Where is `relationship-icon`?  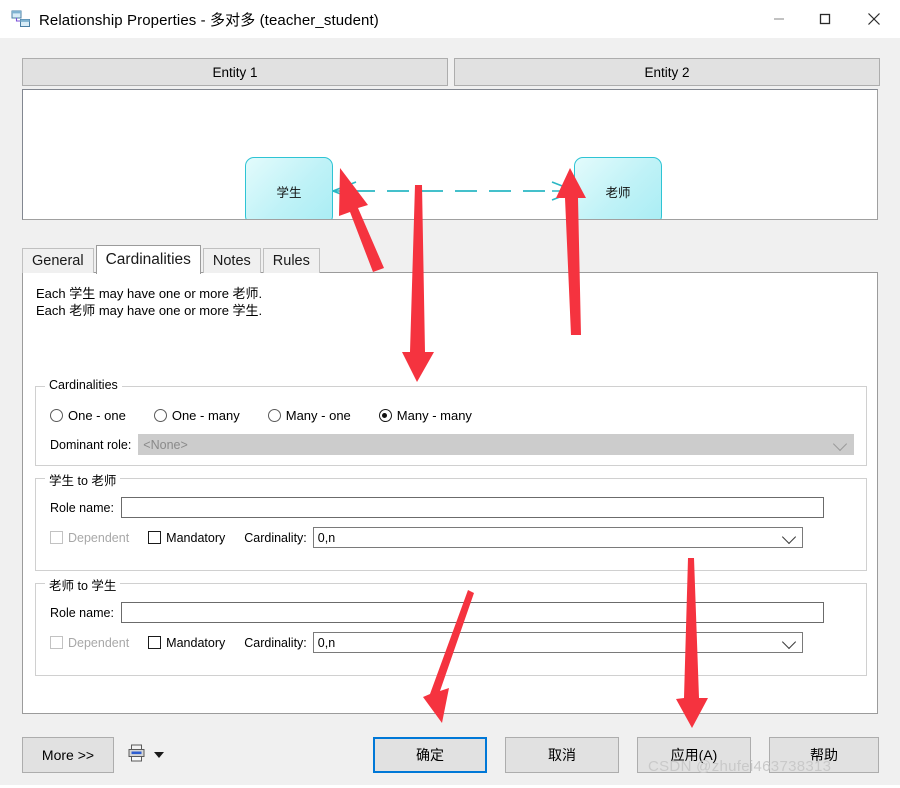
relationship-icon is located at coordinates (21, 19).